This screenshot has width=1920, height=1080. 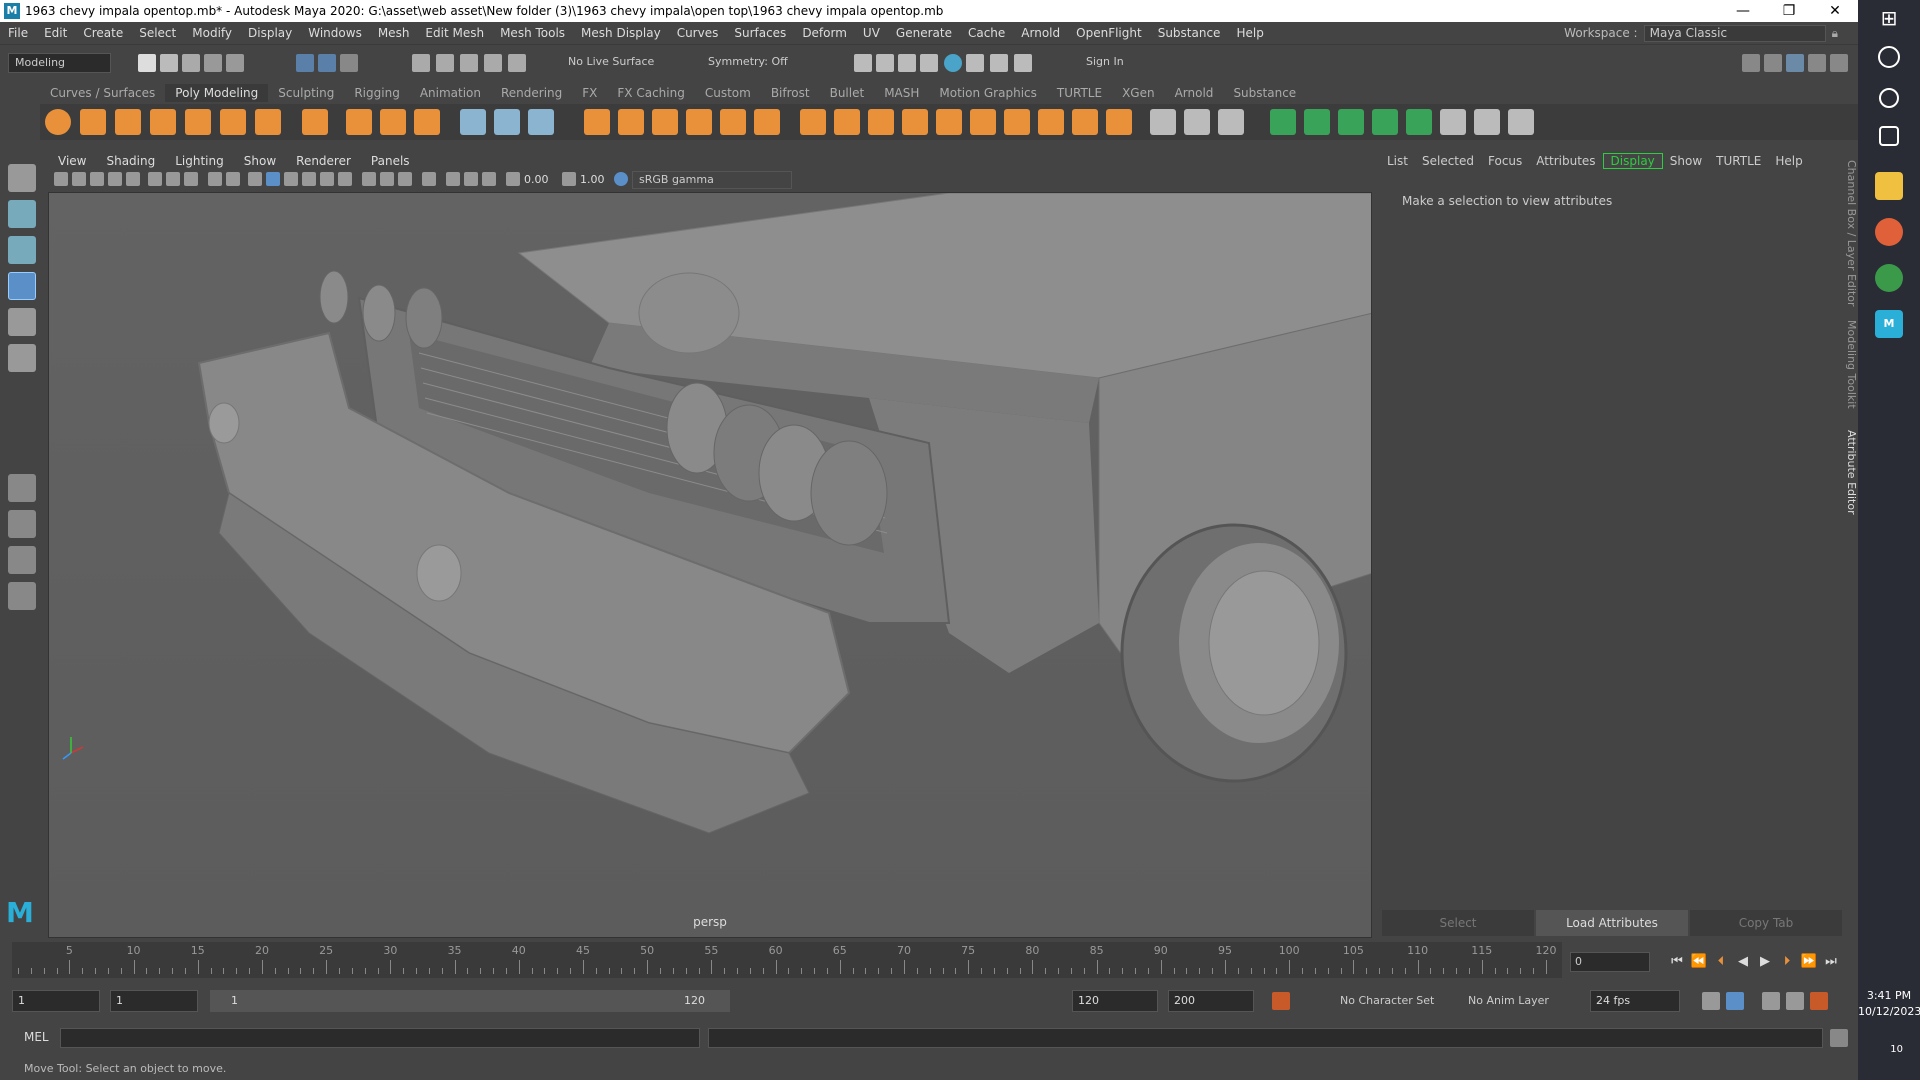 What do you see at coordinates (1040, 33) in the screenshot?
I see `menu-arnold: Arnold` at bounding box center [1040, 33].